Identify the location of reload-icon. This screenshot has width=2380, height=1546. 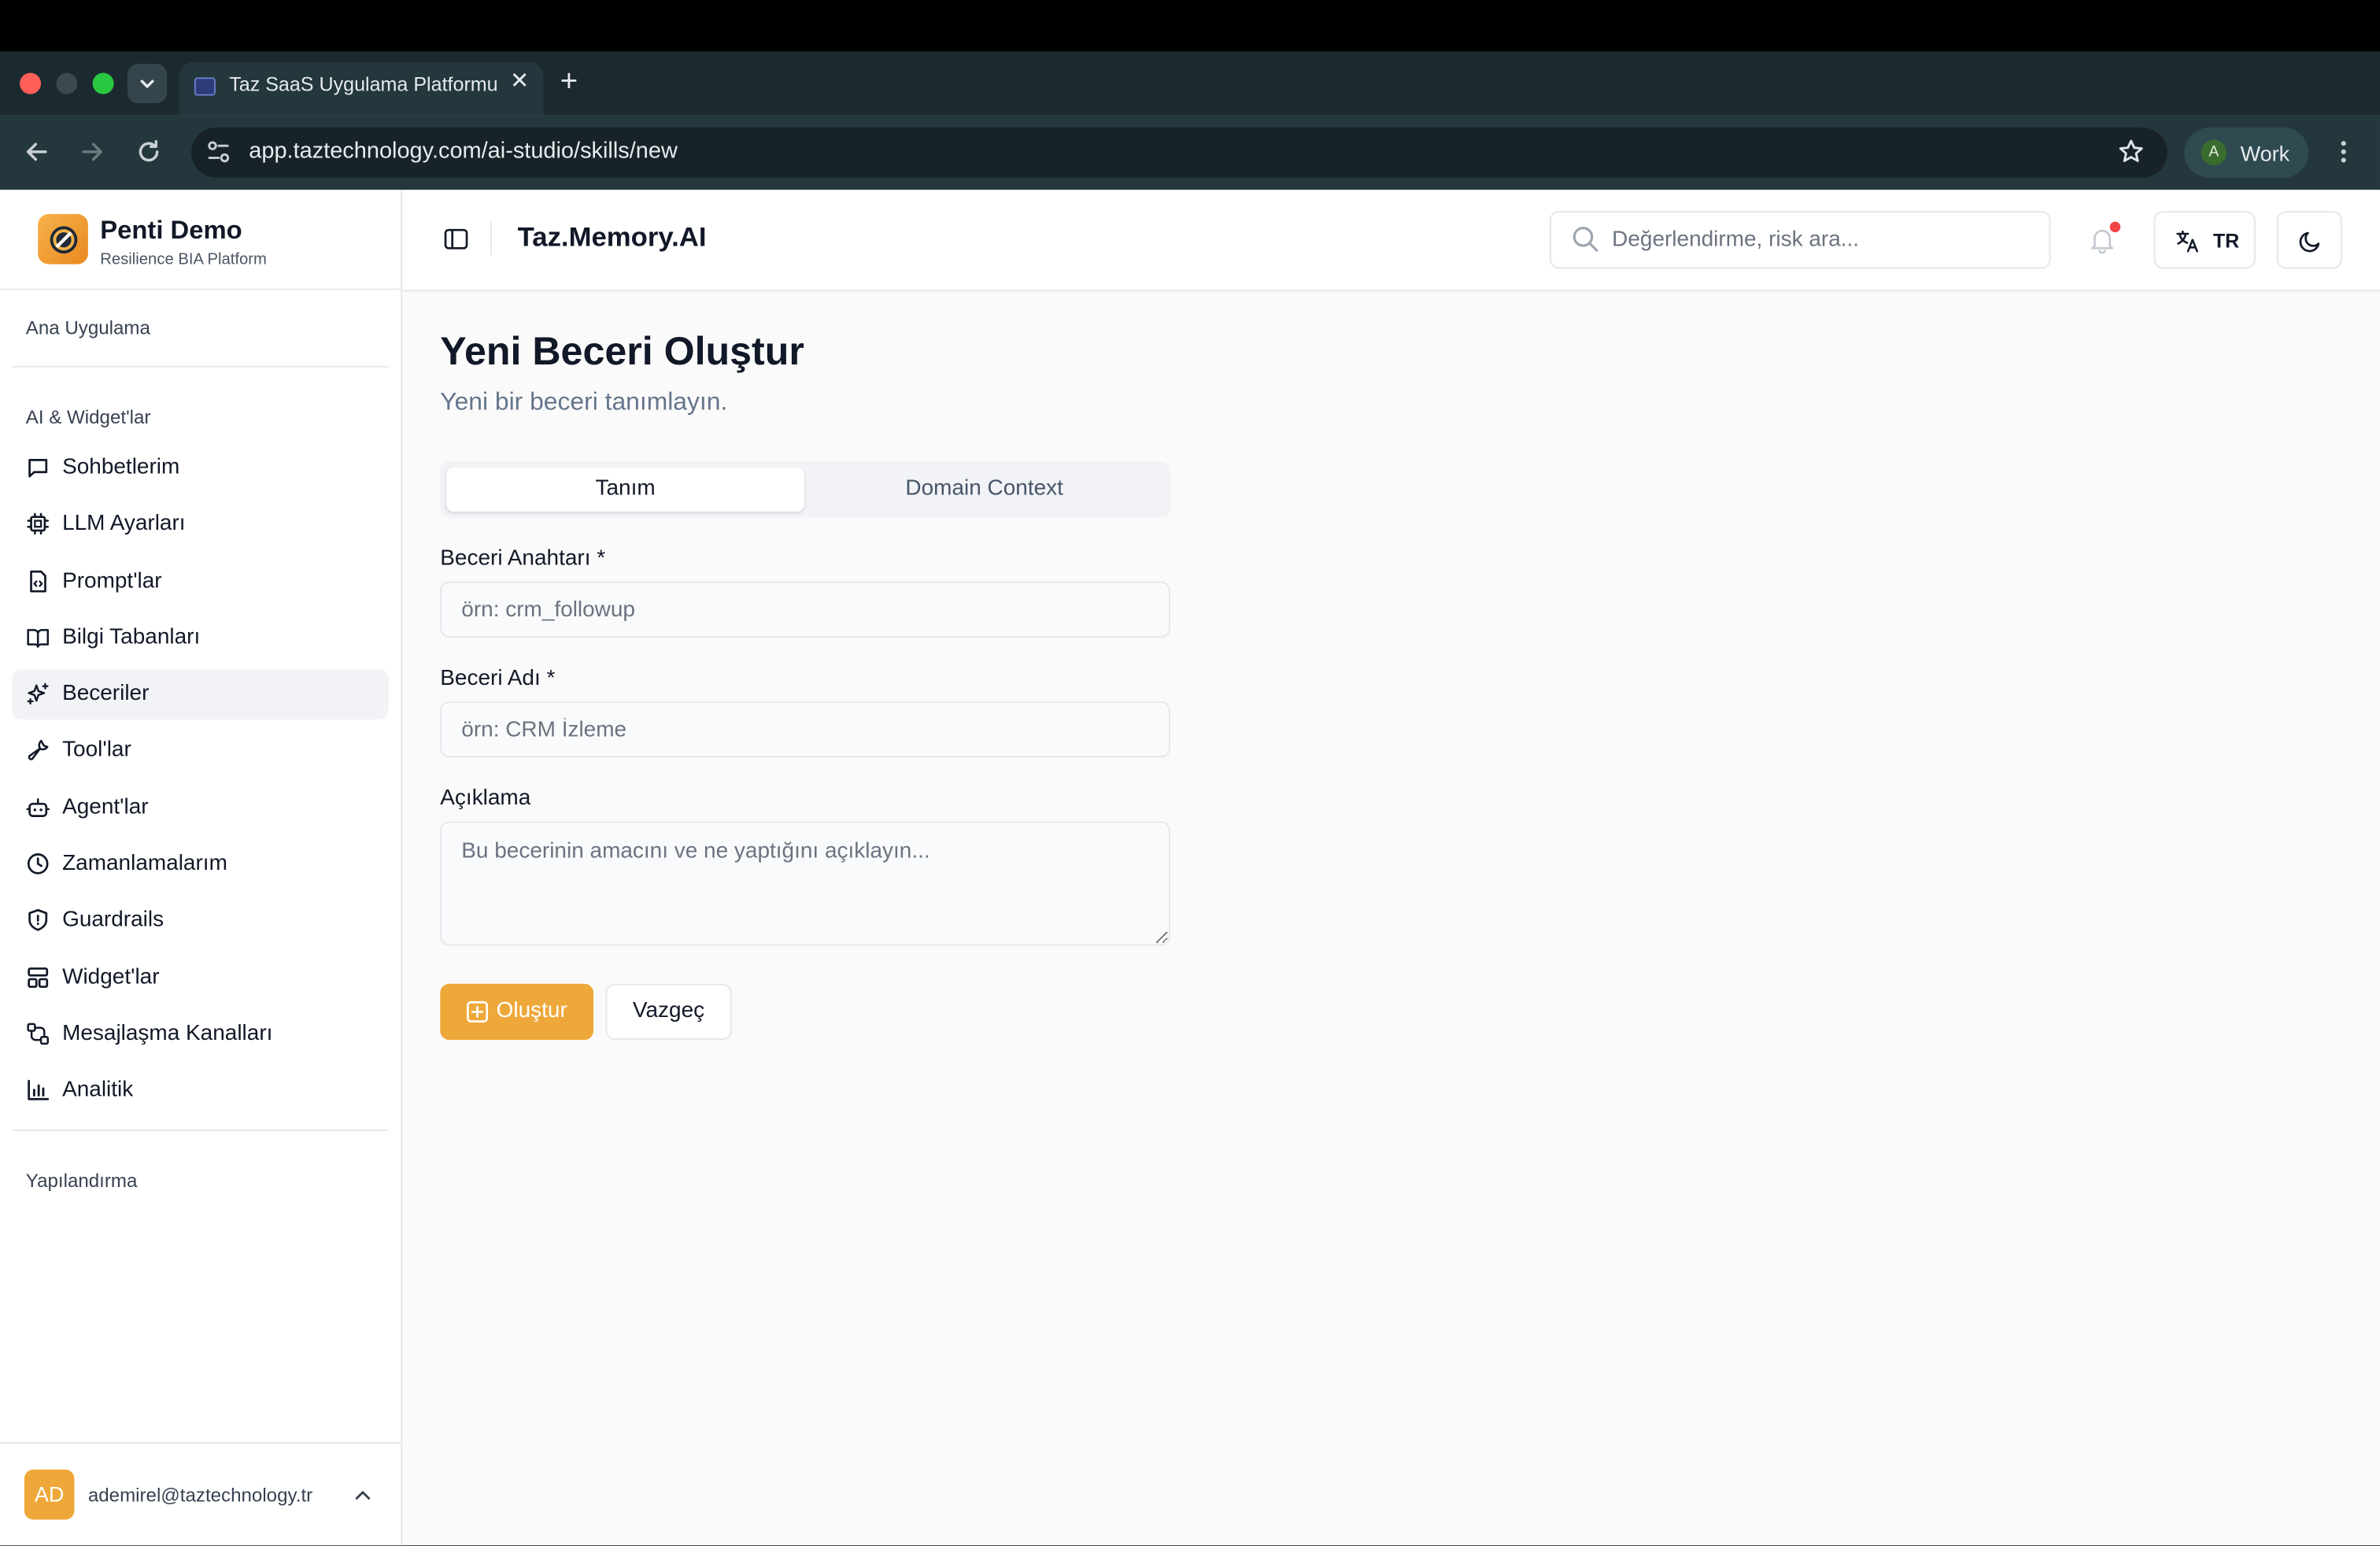
(149, 152).